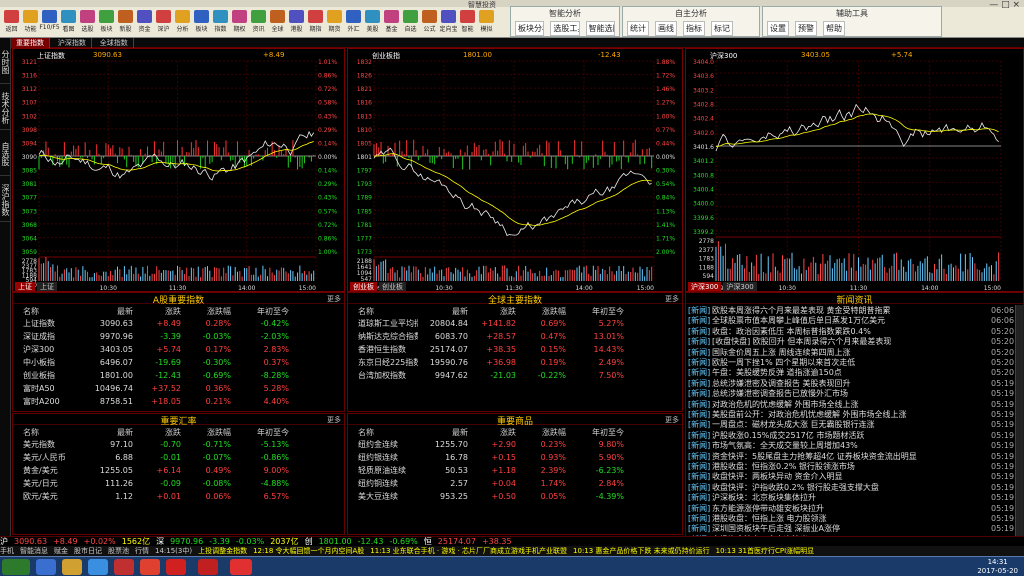  I want to click on status-item: 智能消息, so click(34, 551).